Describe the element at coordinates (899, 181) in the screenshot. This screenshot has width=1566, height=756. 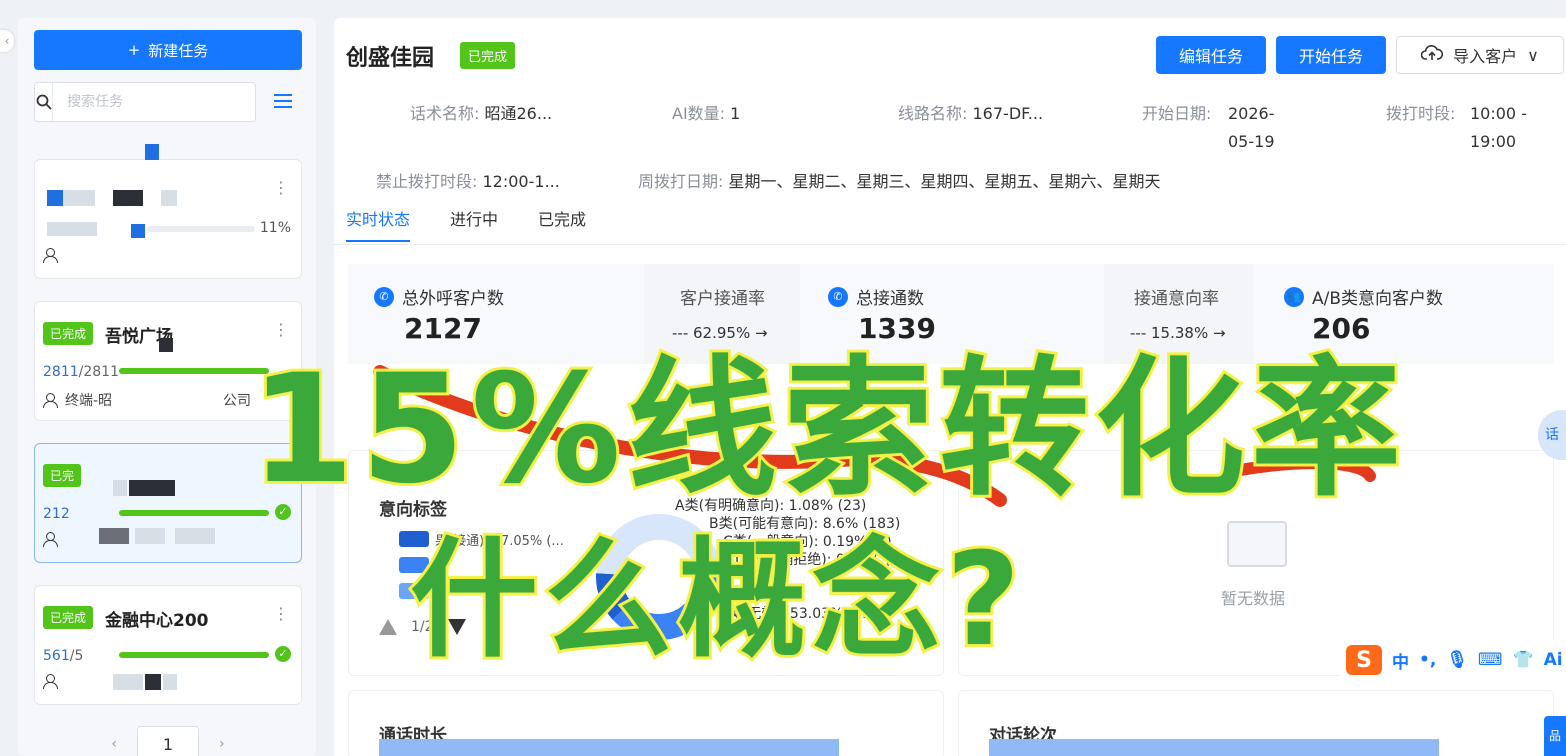
I see `meta-week-days: 周拨打日期: 星期一、星期二、星期三、星期四、星期五、星期六、星期天` at that location.